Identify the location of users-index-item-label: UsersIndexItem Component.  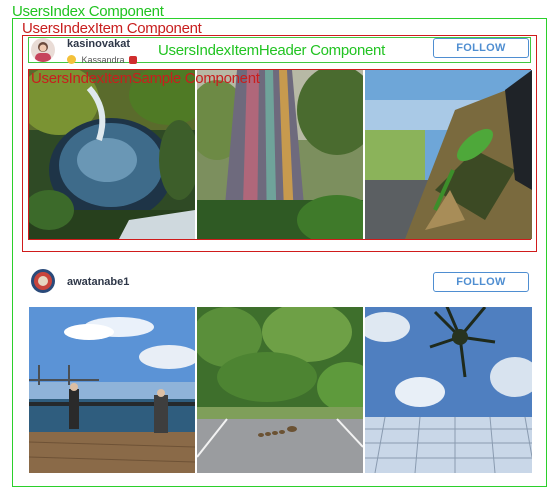
(112, 28).